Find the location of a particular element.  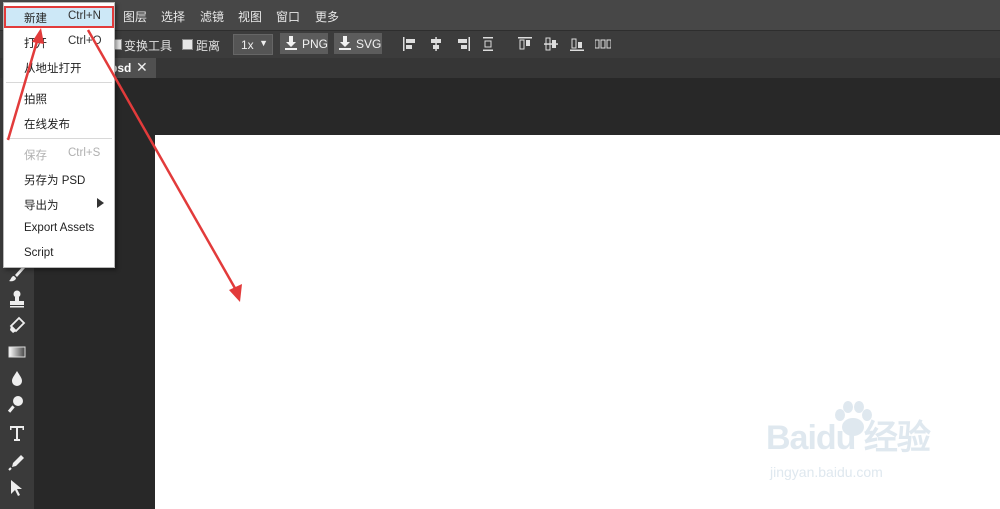

menu-item-label: 保存 is located at coordinates (35, 156).